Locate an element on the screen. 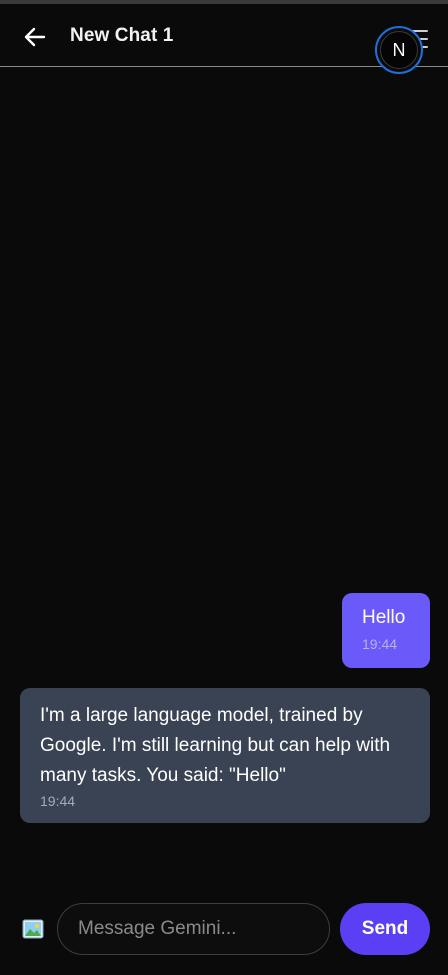 Image resolution: width=448 pixels, height=975 pixels. chat-header: New Chat 1 N is located at coordinates (224, 39).